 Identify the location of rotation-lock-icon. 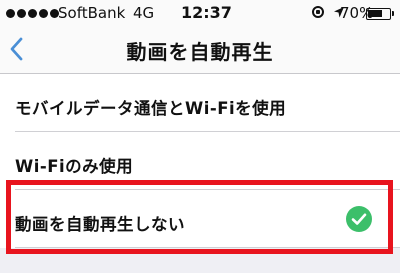
(318, 12).